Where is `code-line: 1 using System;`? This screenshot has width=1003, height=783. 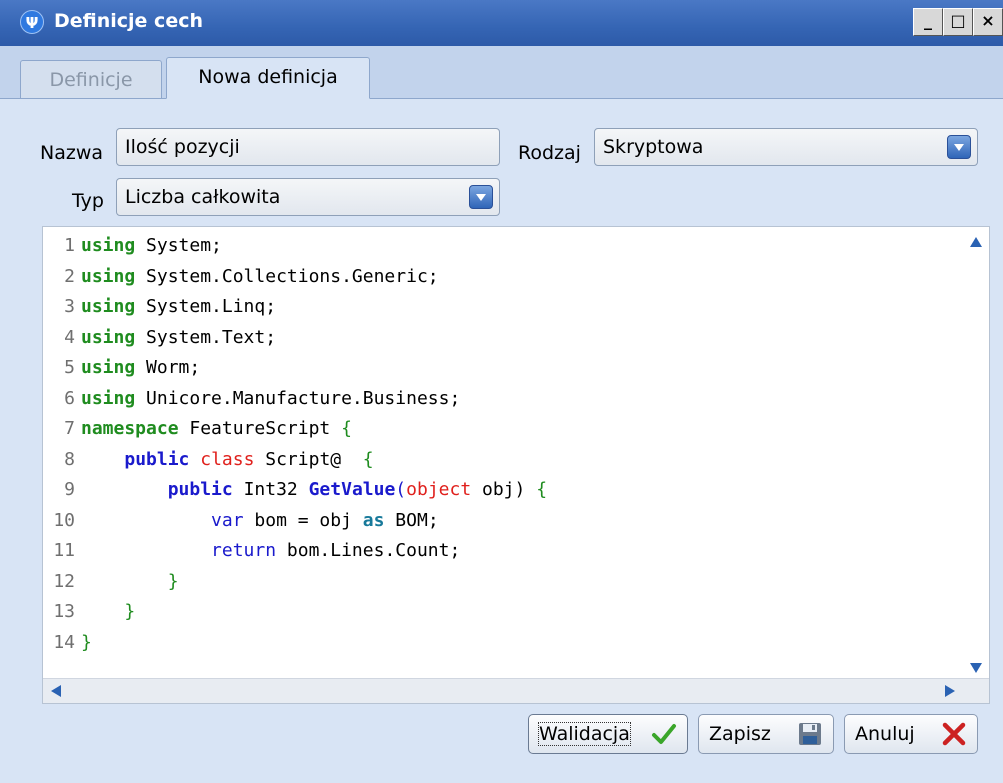
code-line: 1 using System; is located at coordinates (295, 246).